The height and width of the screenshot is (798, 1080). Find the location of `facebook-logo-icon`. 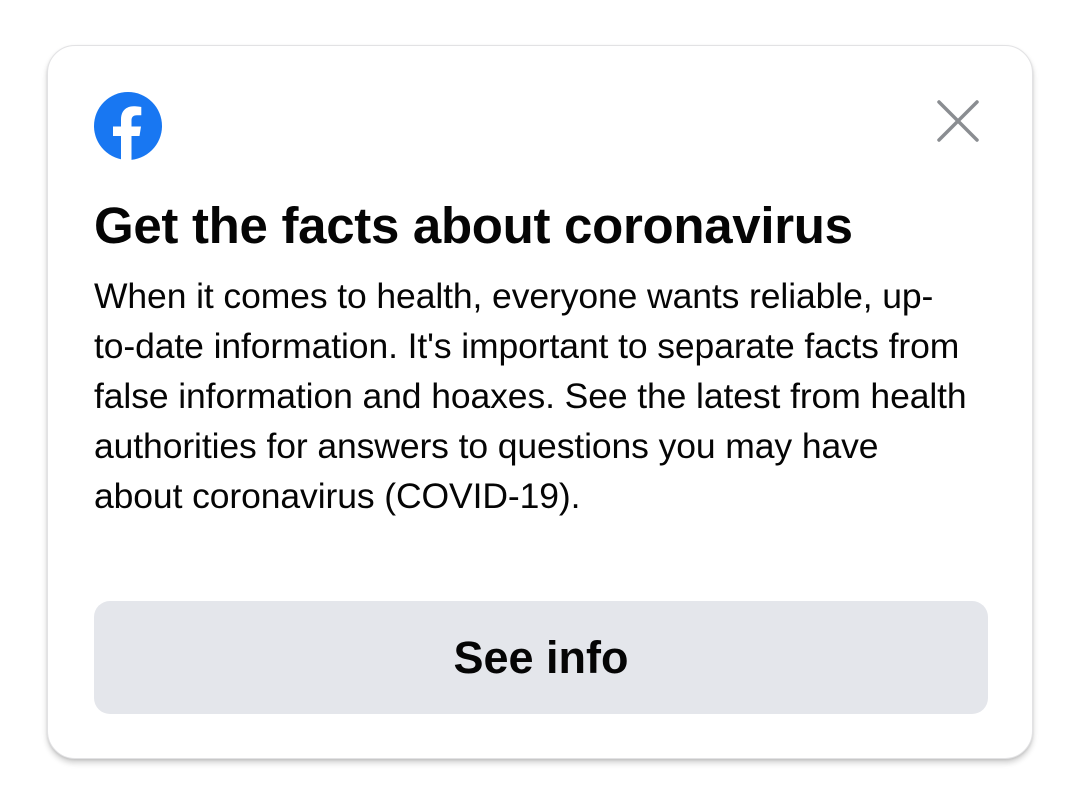

facebook-logo-icon is located at coordinates (128, 126).